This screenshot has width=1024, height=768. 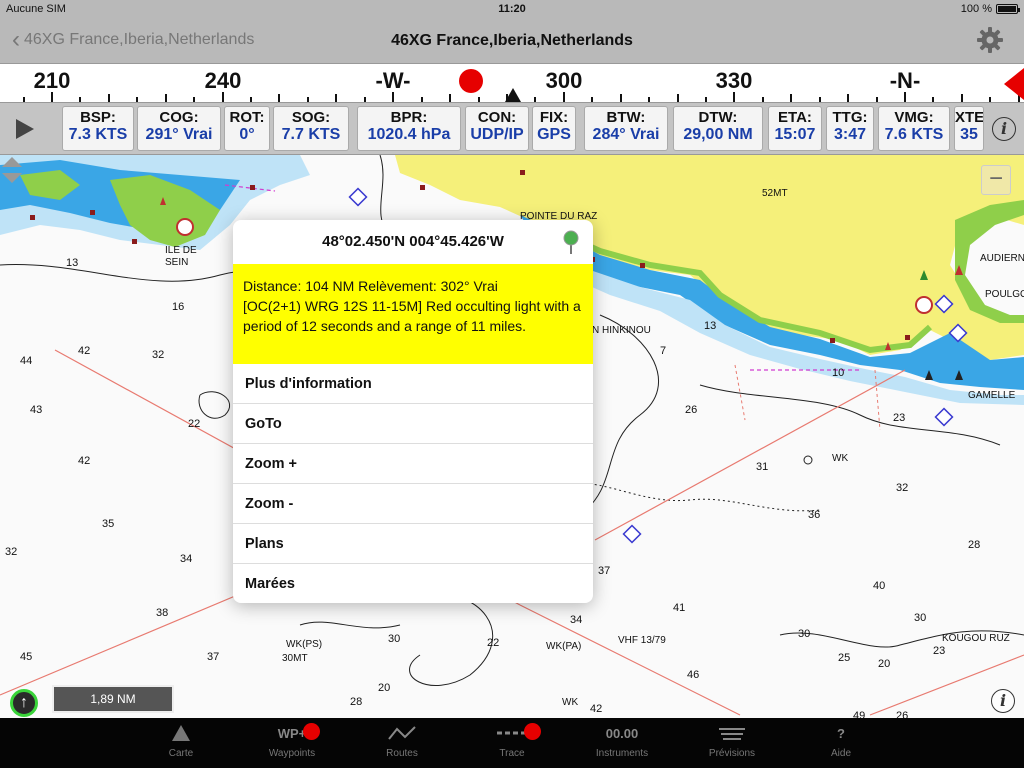 I want to click on instrument-con: CON: UDP/IP, so click(x=497, y=128).